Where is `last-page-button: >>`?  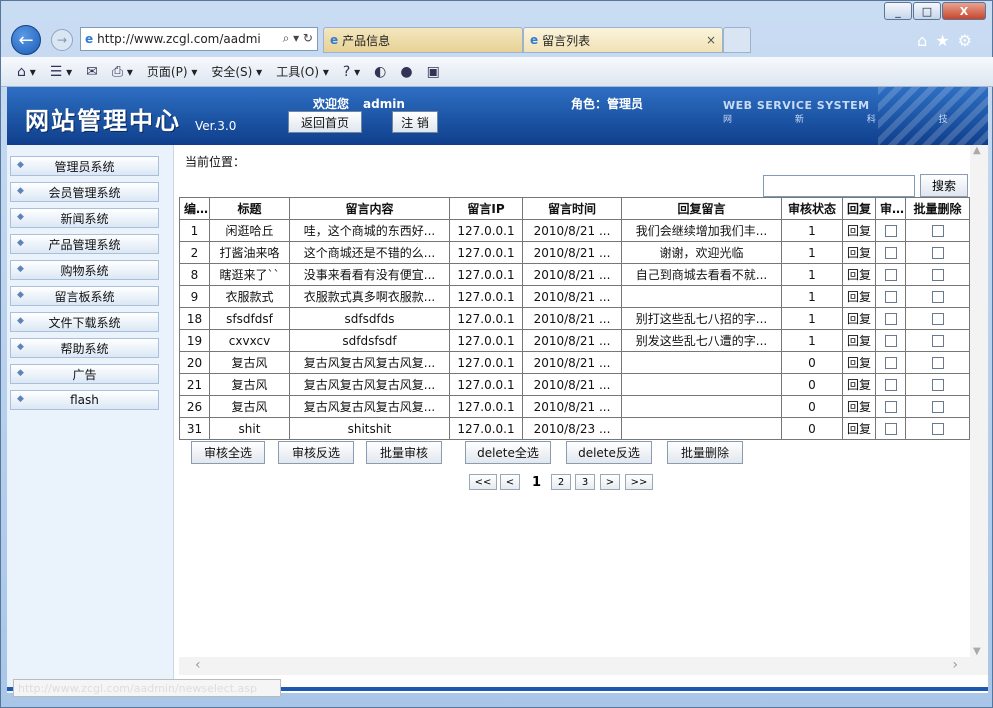
last-page-button: >> is located at coordinates (639, 482).